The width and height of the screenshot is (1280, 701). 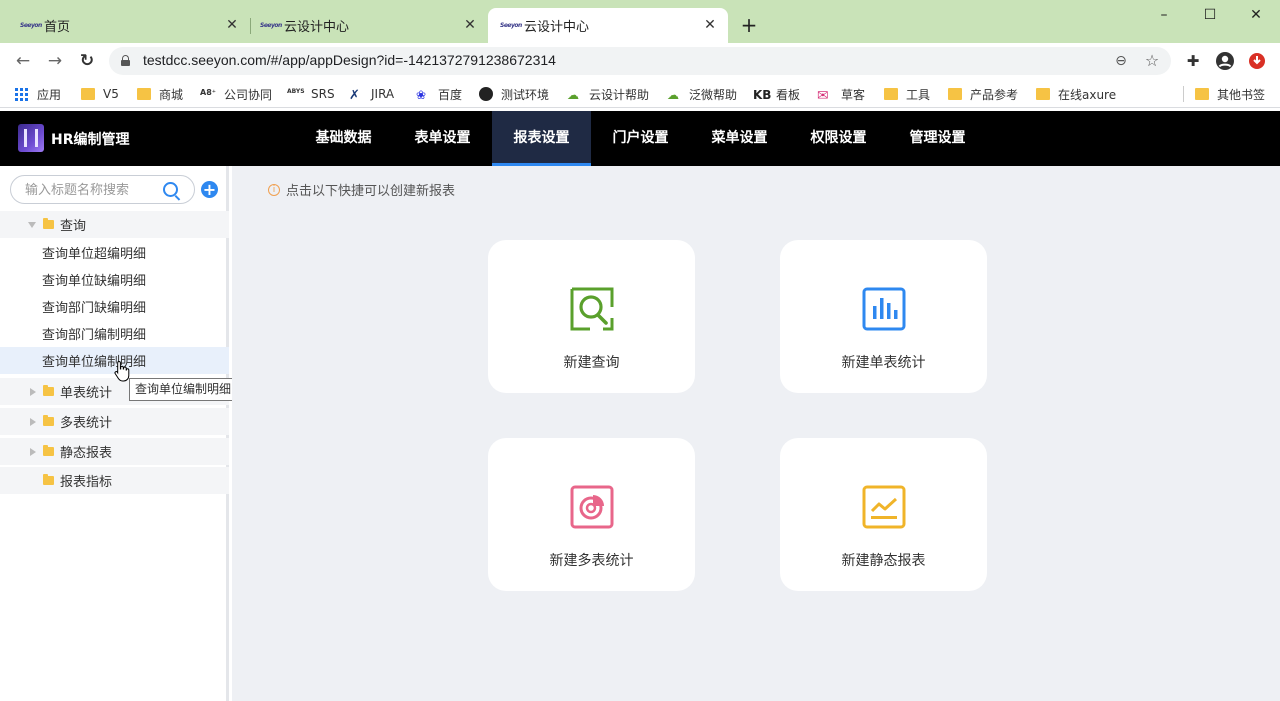 I want to click on caret-spacer, so click(x=33, y=481).